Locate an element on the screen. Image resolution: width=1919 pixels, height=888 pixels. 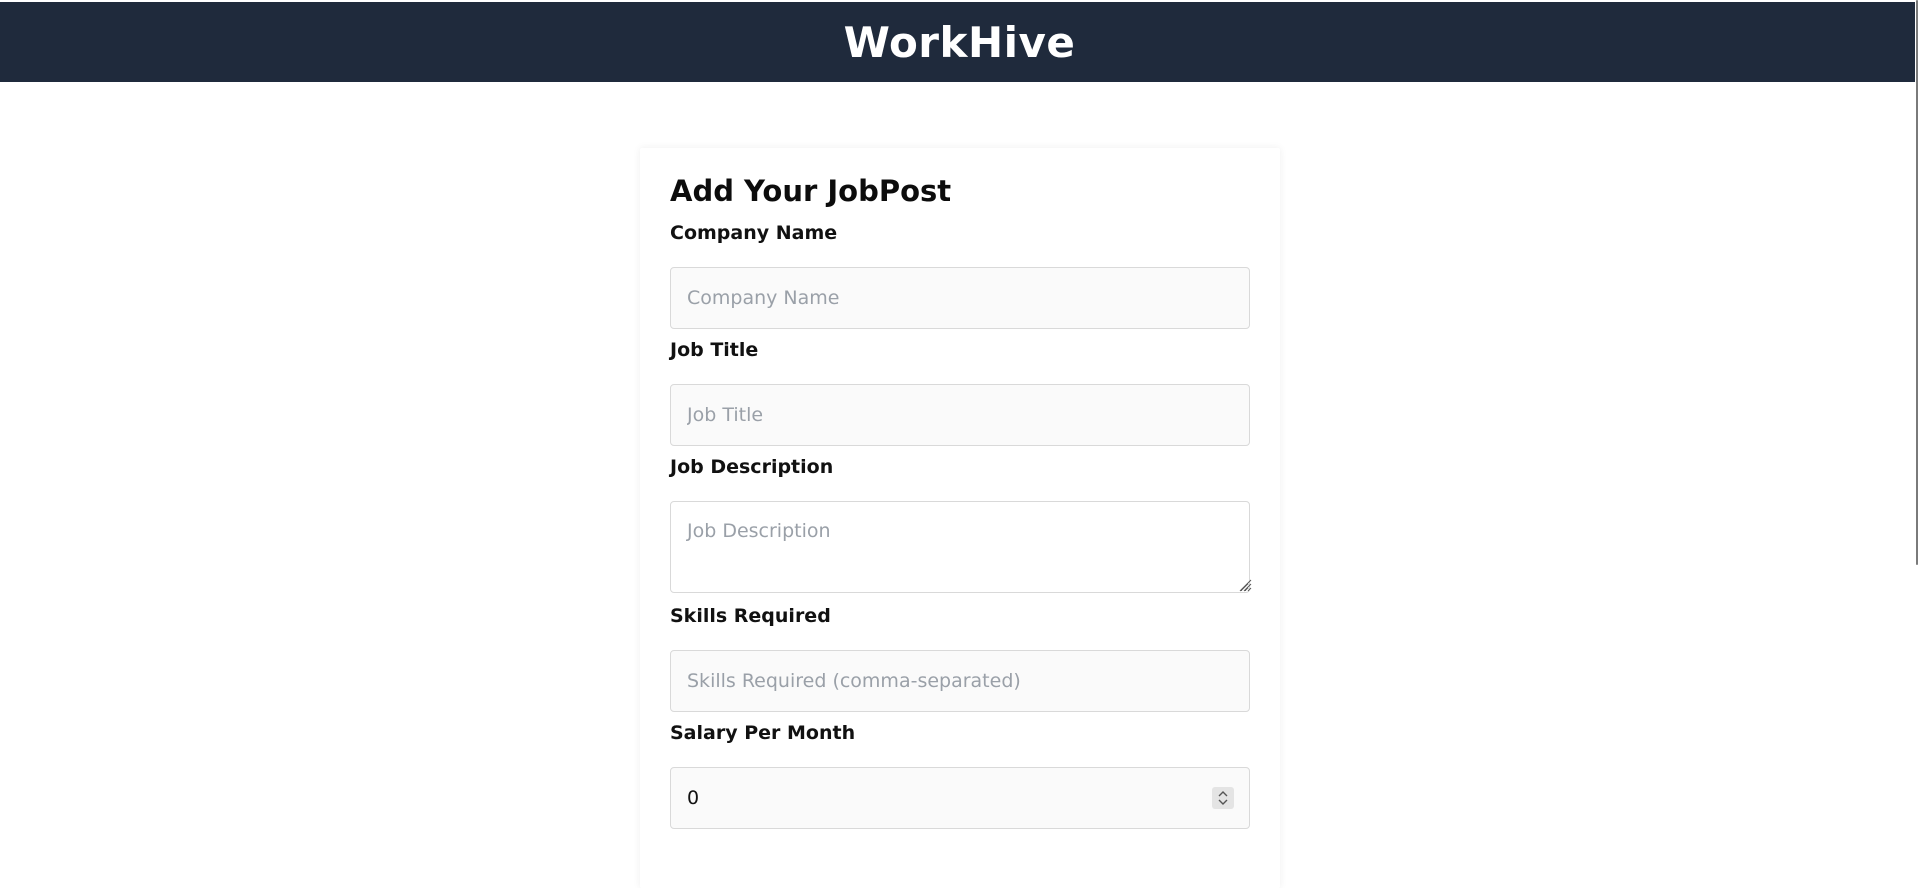
form-title: Add Your JobPost is located at coordinates (811, 191).